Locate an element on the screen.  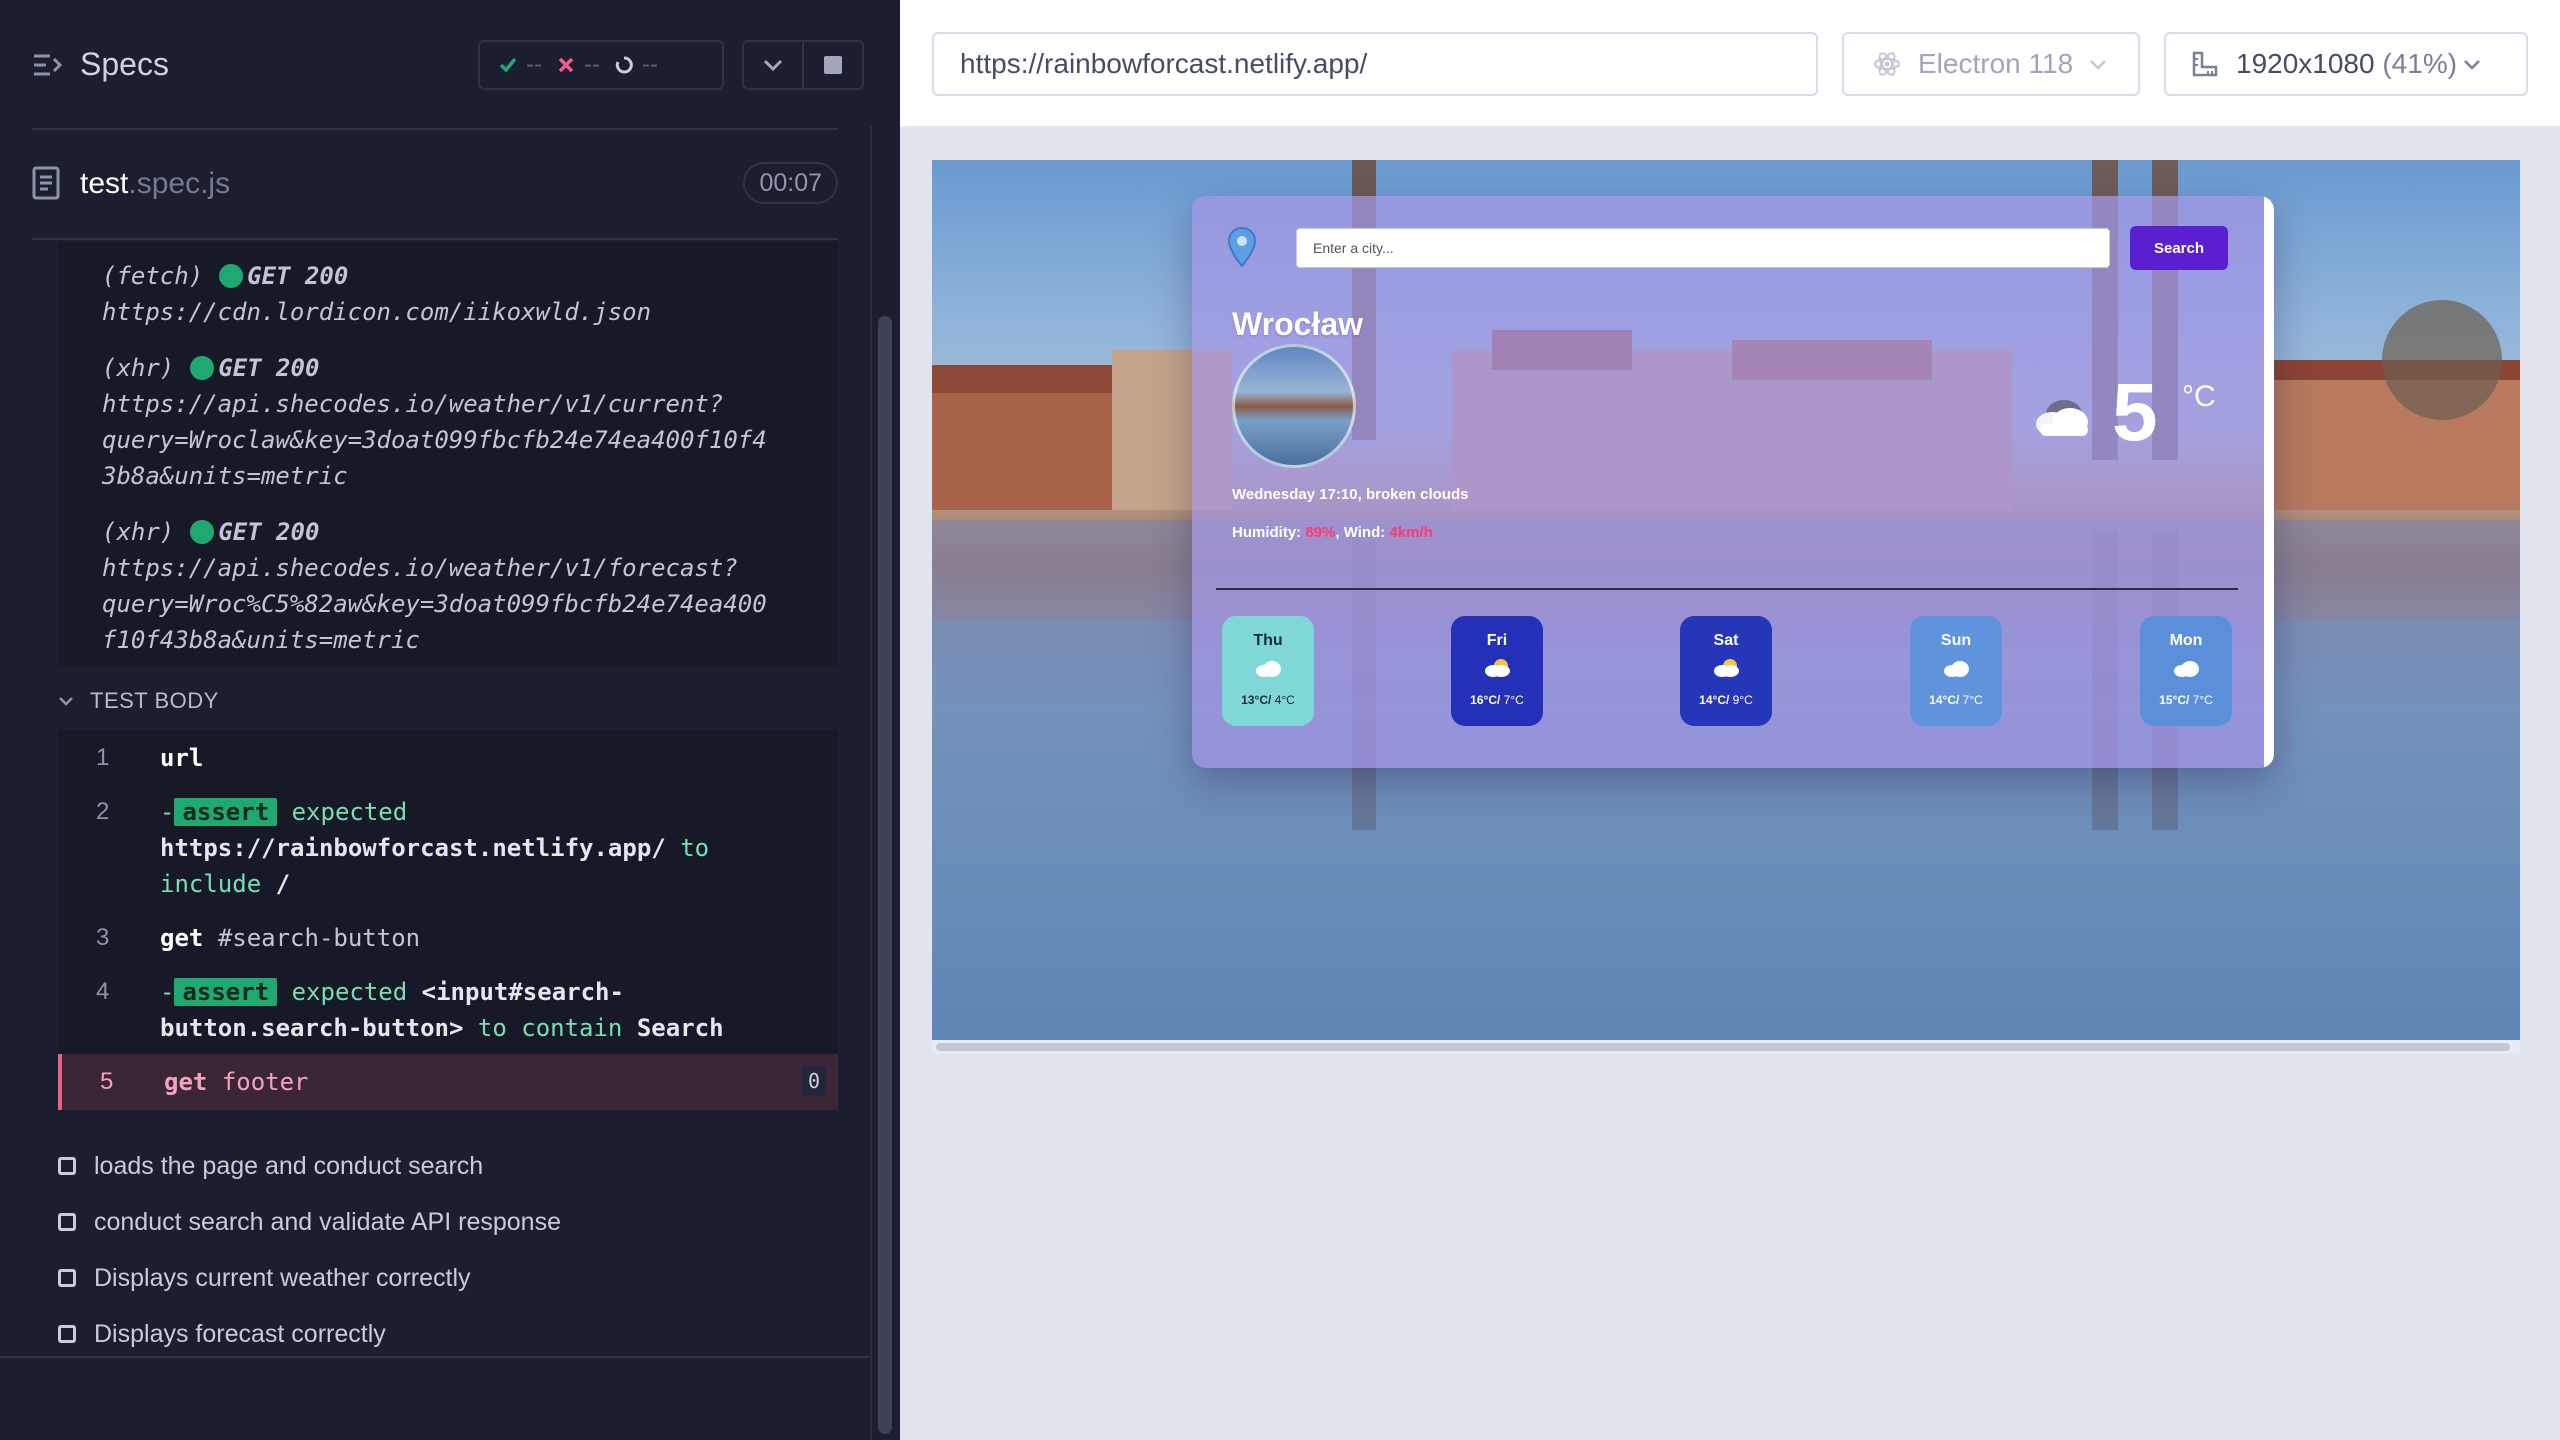
humidity-label: Humidity: is located at coordinates (1267, 532).